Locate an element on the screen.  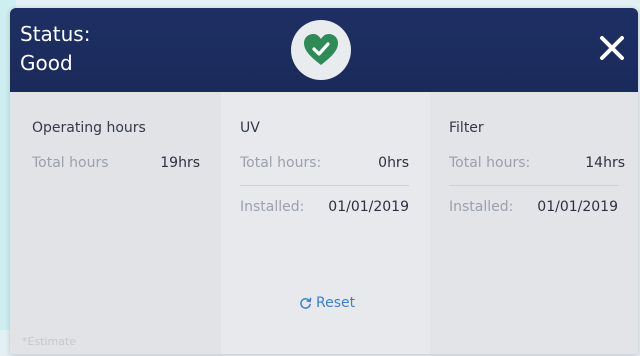
filter-divider is located at coordinates (534, 185).